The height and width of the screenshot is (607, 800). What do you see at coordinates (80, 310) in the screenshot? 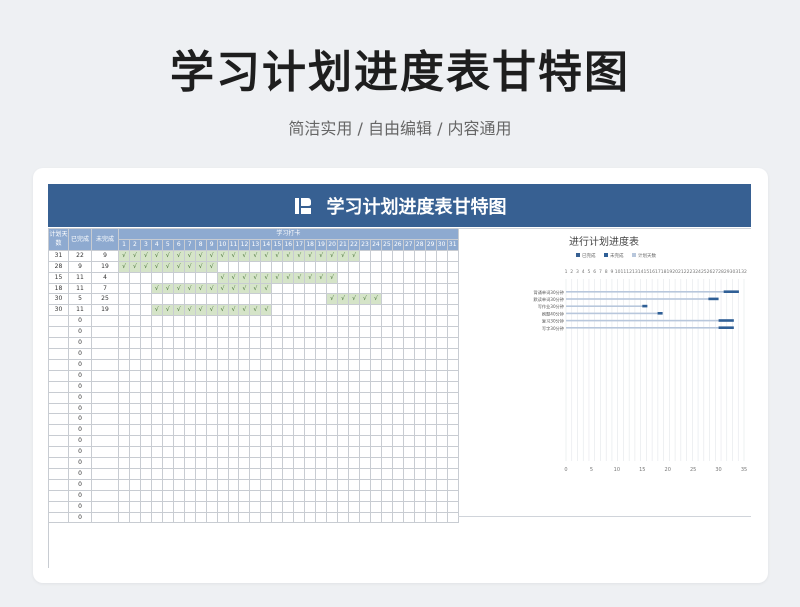
I see `cell-done: 11` at bounding box center [80, 310].